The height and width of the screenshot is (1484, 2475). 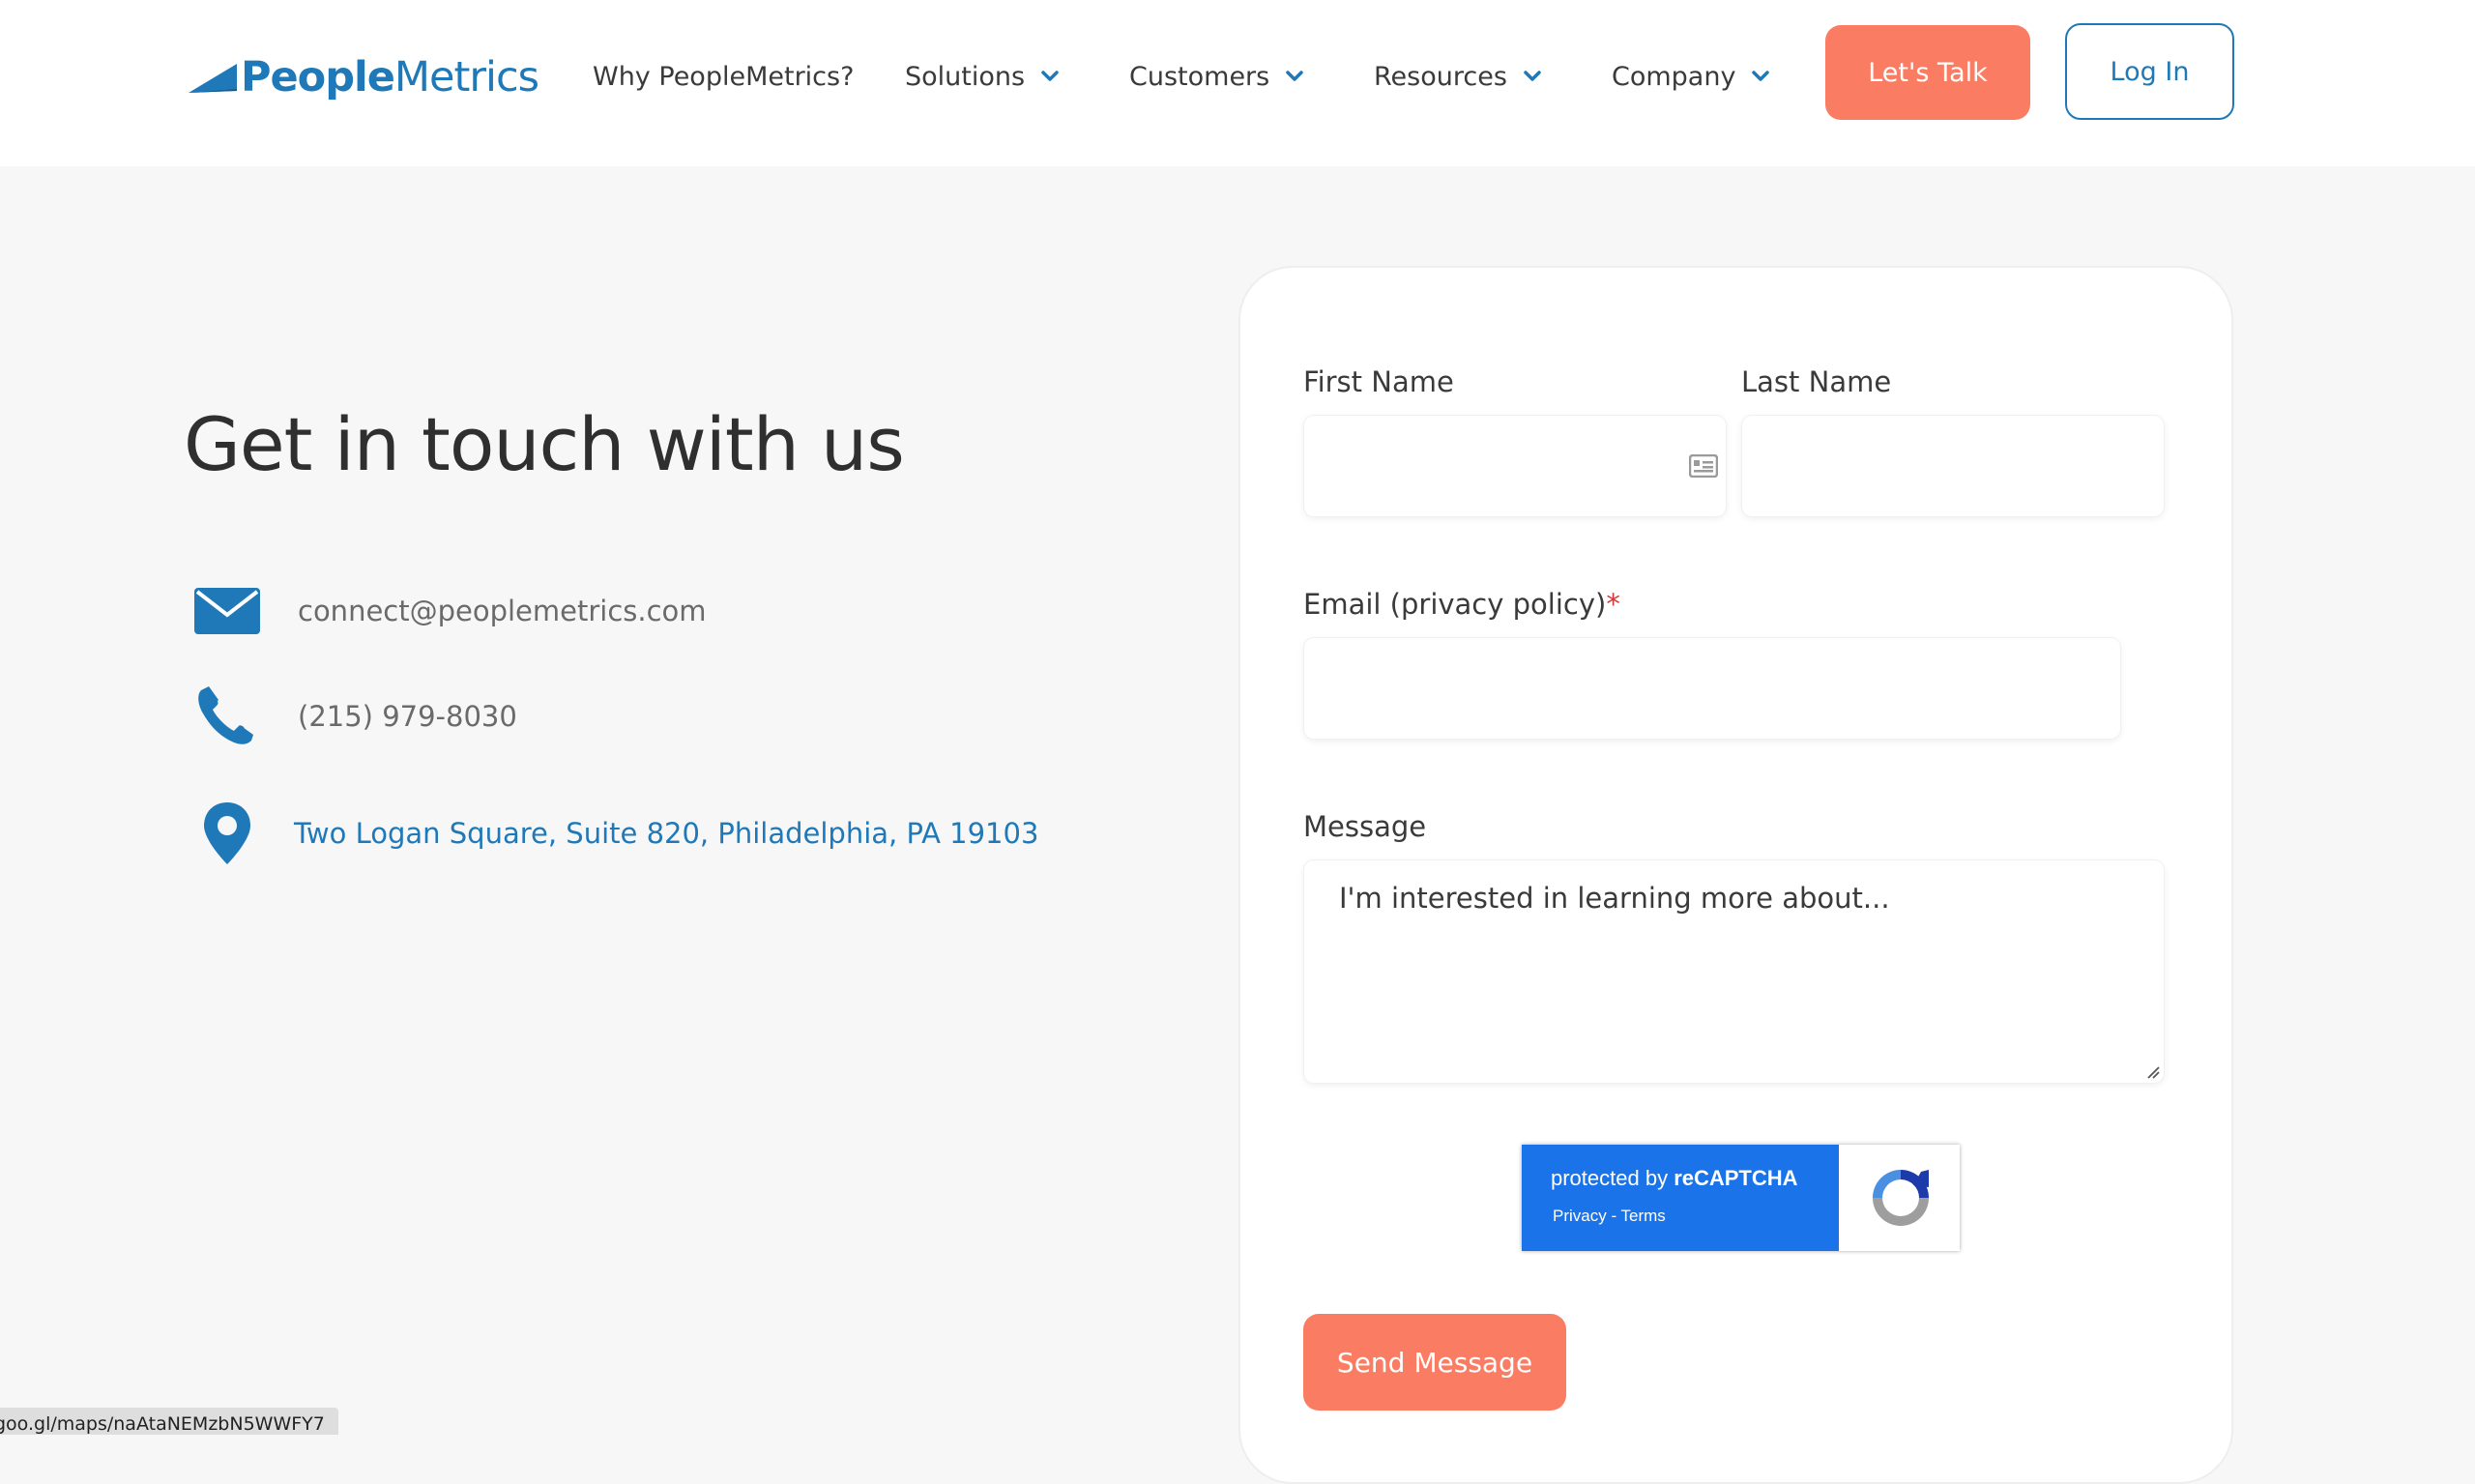 What do you see at coordinates (982, 76) in the screenshot?
I see `nav-solutions: Solutions` at bounding box center [982, 76].